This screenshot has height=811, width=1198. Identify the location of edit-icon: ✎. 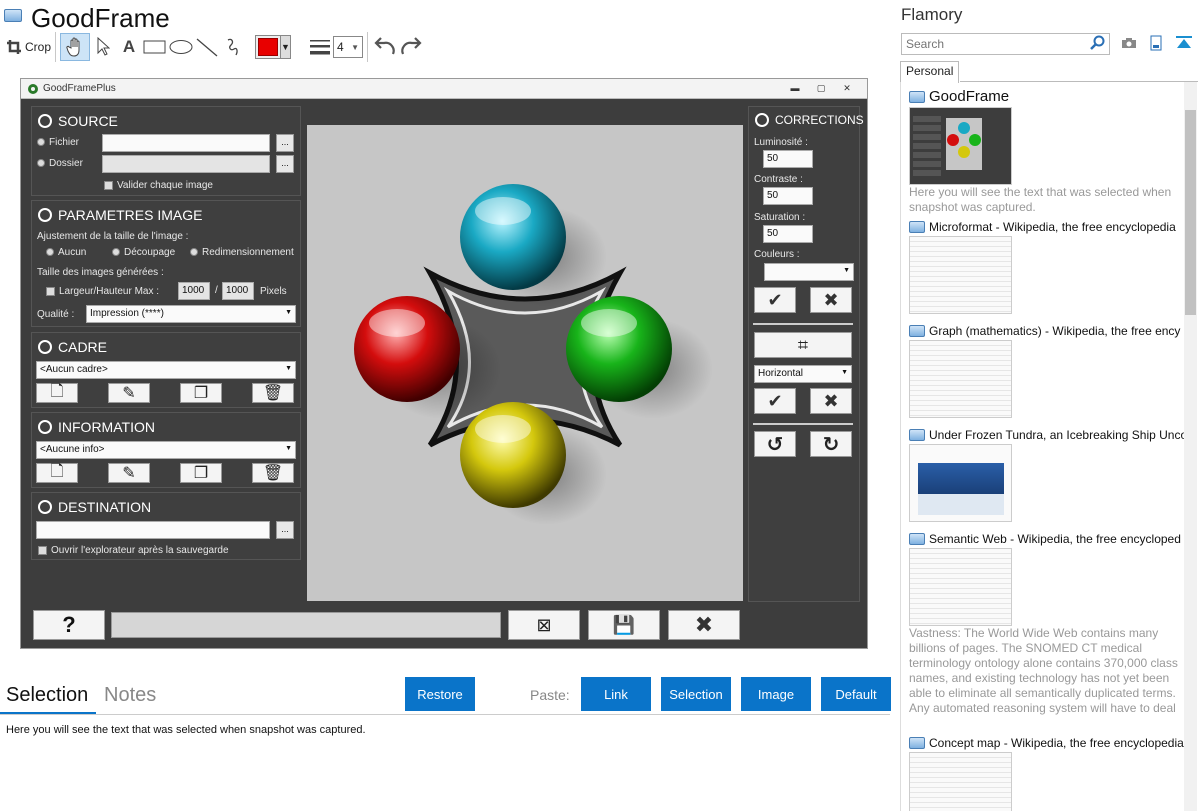
(129, 393).